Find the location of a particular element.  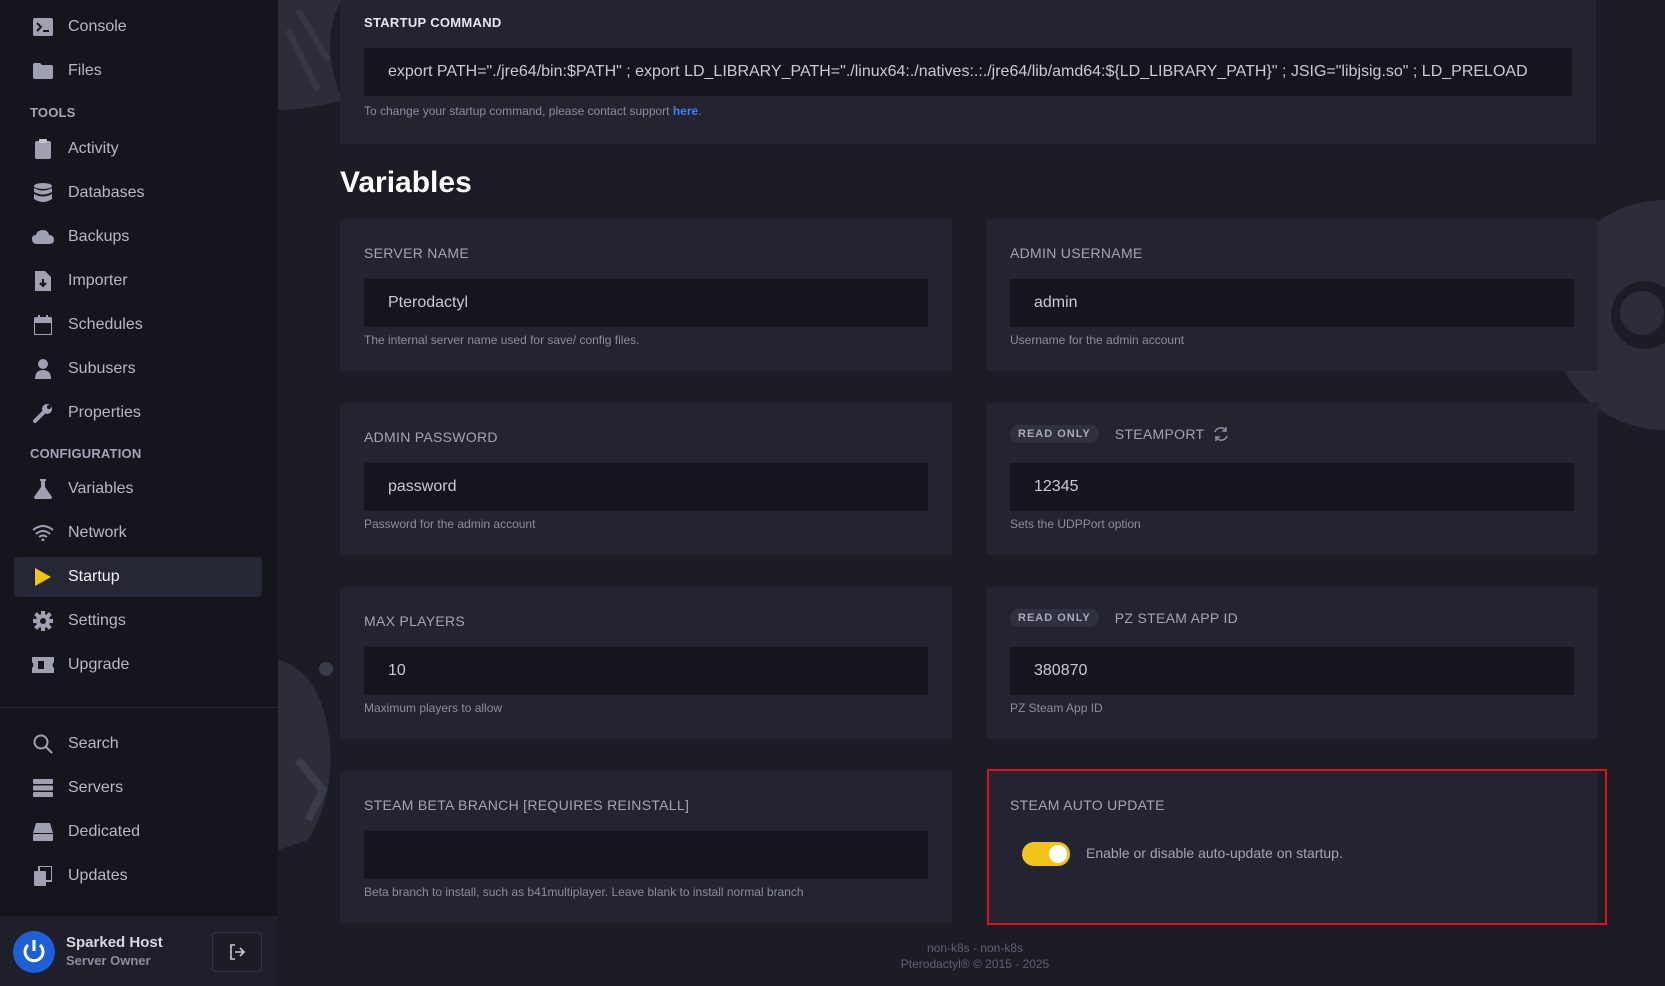

sidebar-item-label: Console is located at coordinates (97, 26).